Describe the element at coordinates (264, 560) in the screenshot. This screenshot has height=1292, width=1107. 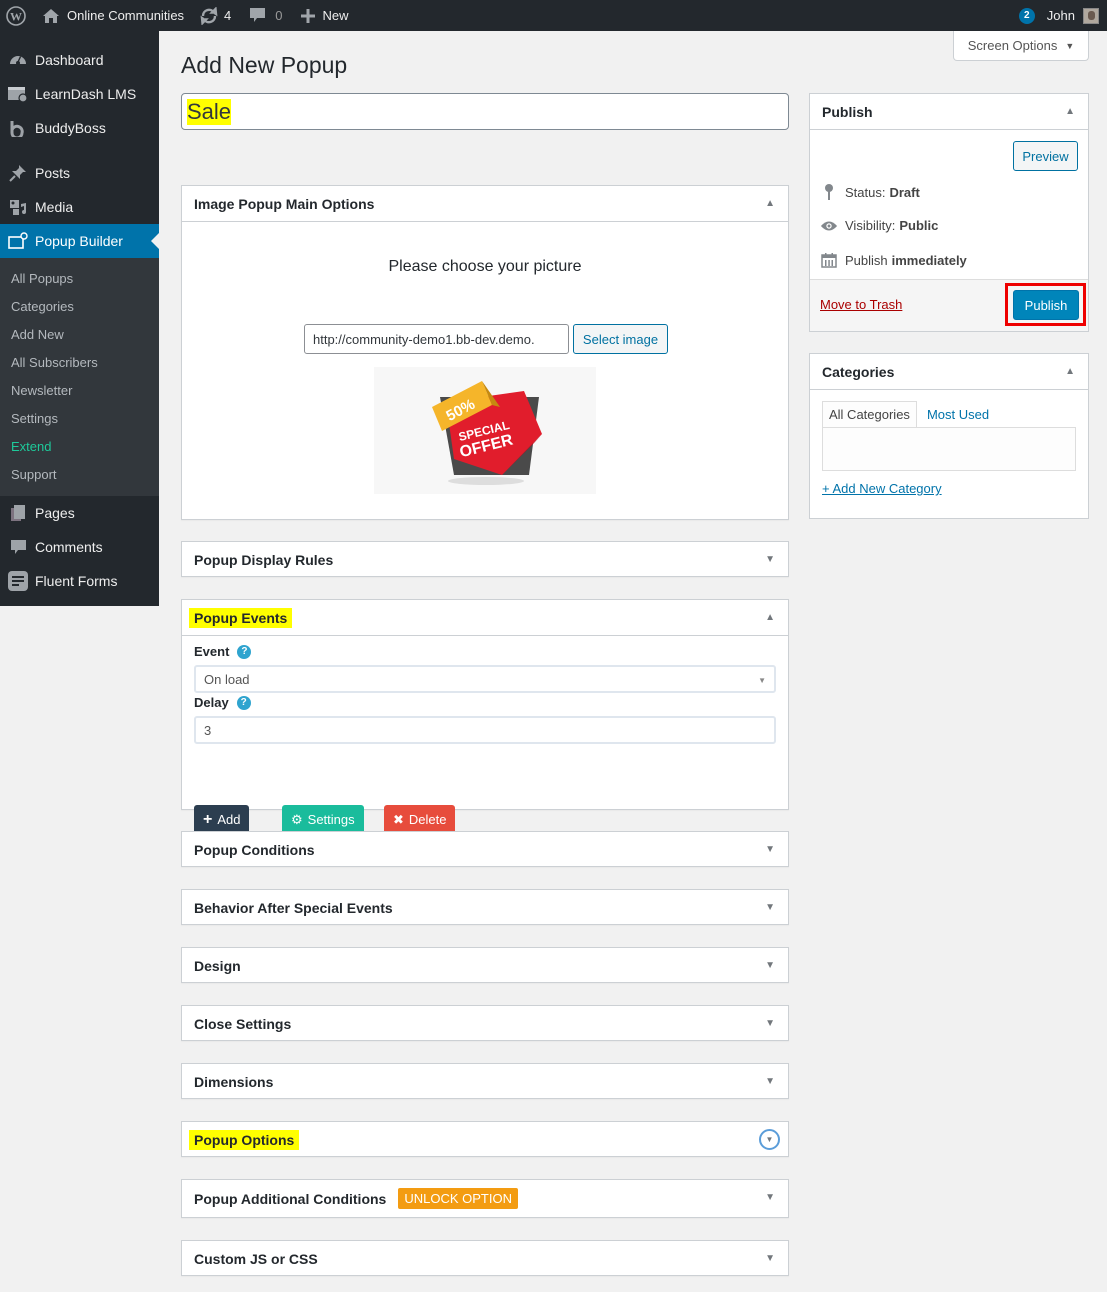
I see `box-title: Popup Display Rules` at that location.